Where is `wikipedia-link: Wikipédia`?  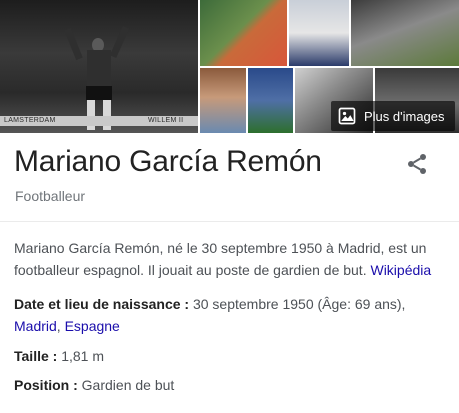 wikipedia-link: Wikipédia is located at coordinates (400, 270).